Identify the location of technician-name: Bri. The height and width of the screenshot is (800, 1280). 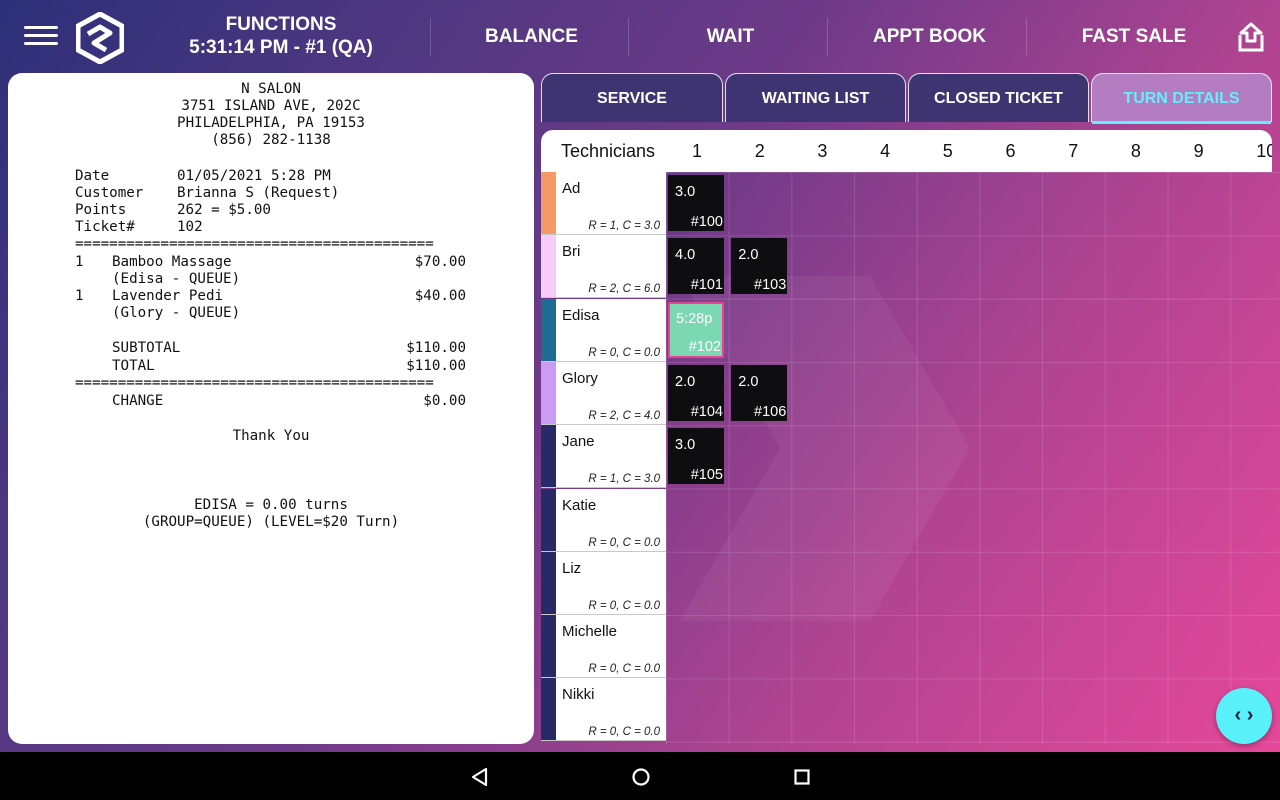
(571, 252).